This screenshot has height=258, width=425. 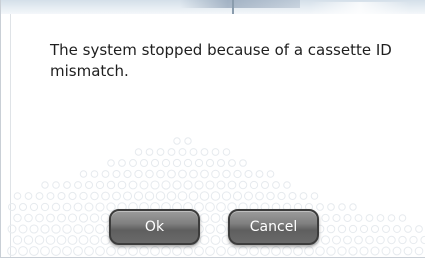 What do you see at coordinates (154, 227) in the screenshot?
I see `ok-button: Ok` at bounding box center [154, 227].